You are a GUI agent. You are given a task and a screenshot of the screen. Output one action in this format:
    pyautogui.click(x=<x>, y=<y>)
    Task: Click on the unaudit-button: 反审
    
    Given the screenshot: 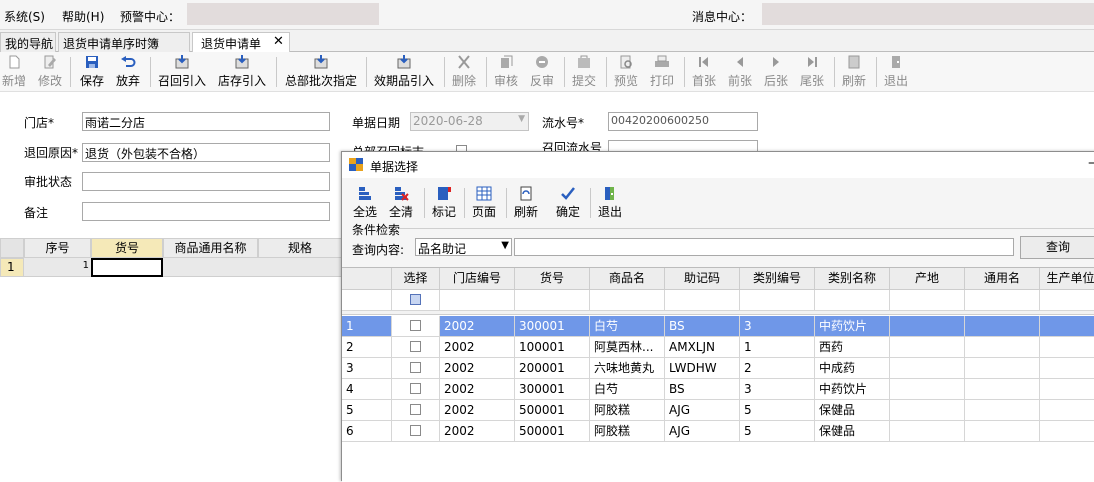 What is the action you would take?
    pyautogui.click(x=542, y=72)
    